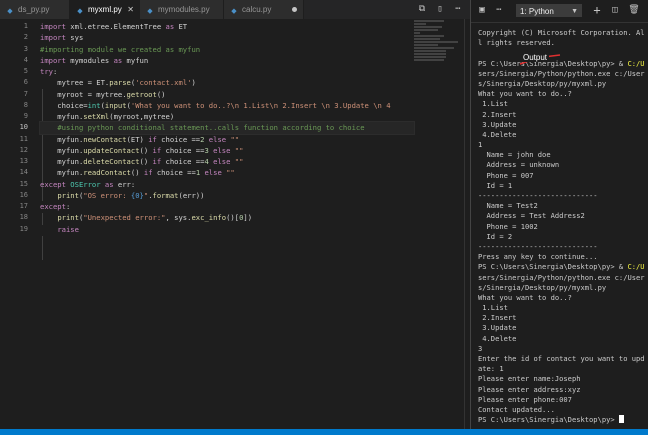 Image resolution: width=648 pixels, height=435 pixels. Describe the element at coordinates (508, 226) in the screenshot. I see `terminal-line: Phone = 1002` at that location.